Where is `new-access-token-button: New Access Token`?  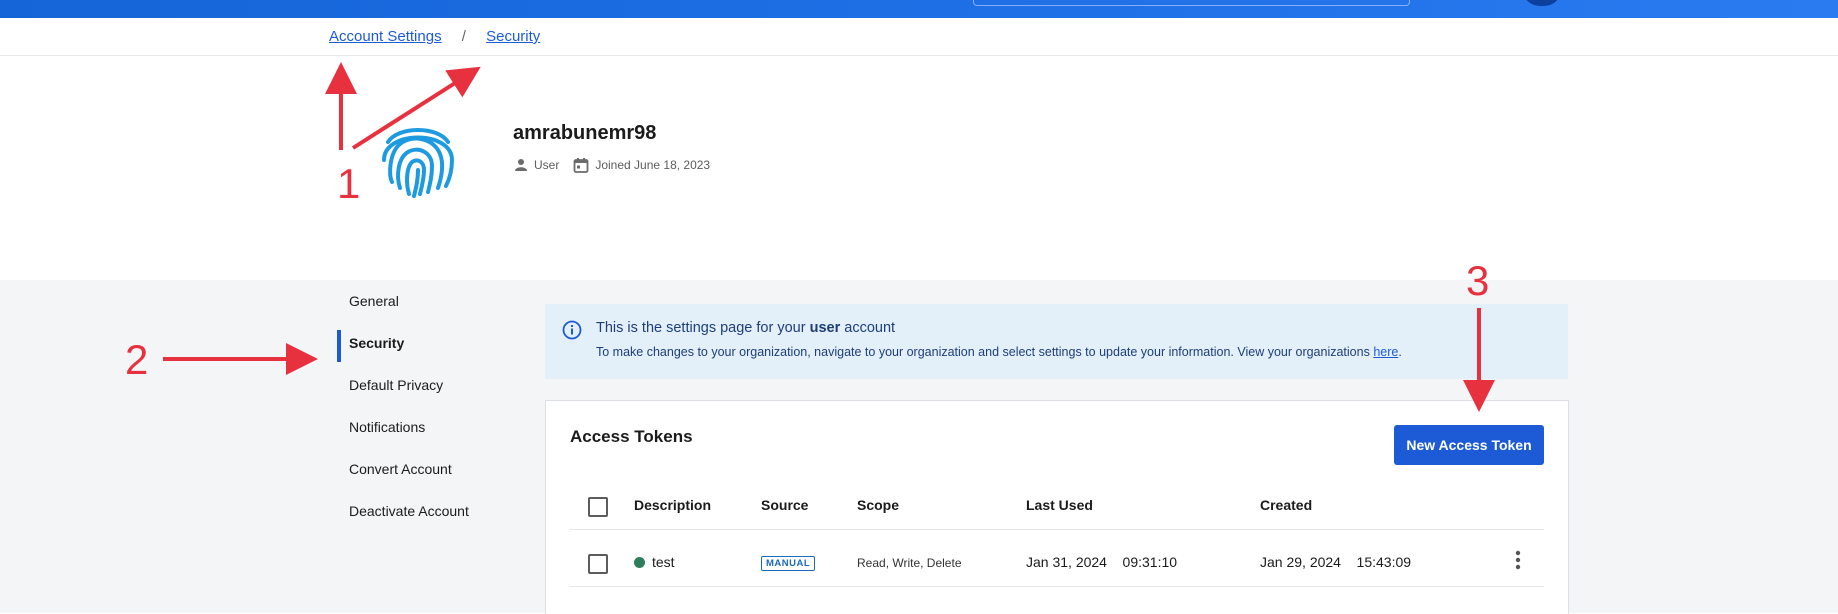
new-access-token-button: New Access Token is located at coordinates (1469, 445).